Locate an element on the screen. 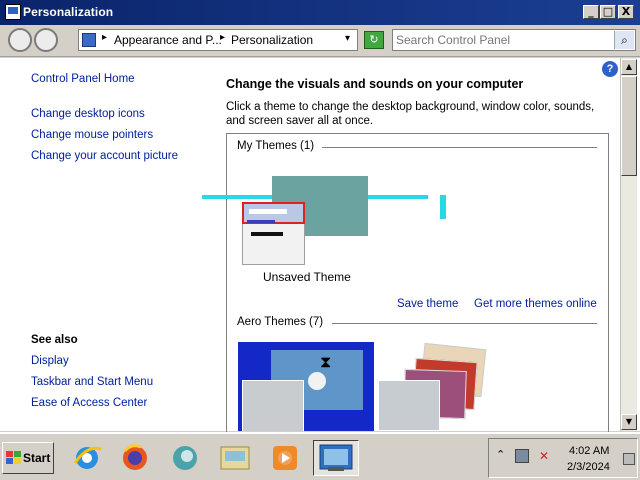 The width and height of the screenshot is (640, 480). start-label: Start is located at coordinates (37, 458).